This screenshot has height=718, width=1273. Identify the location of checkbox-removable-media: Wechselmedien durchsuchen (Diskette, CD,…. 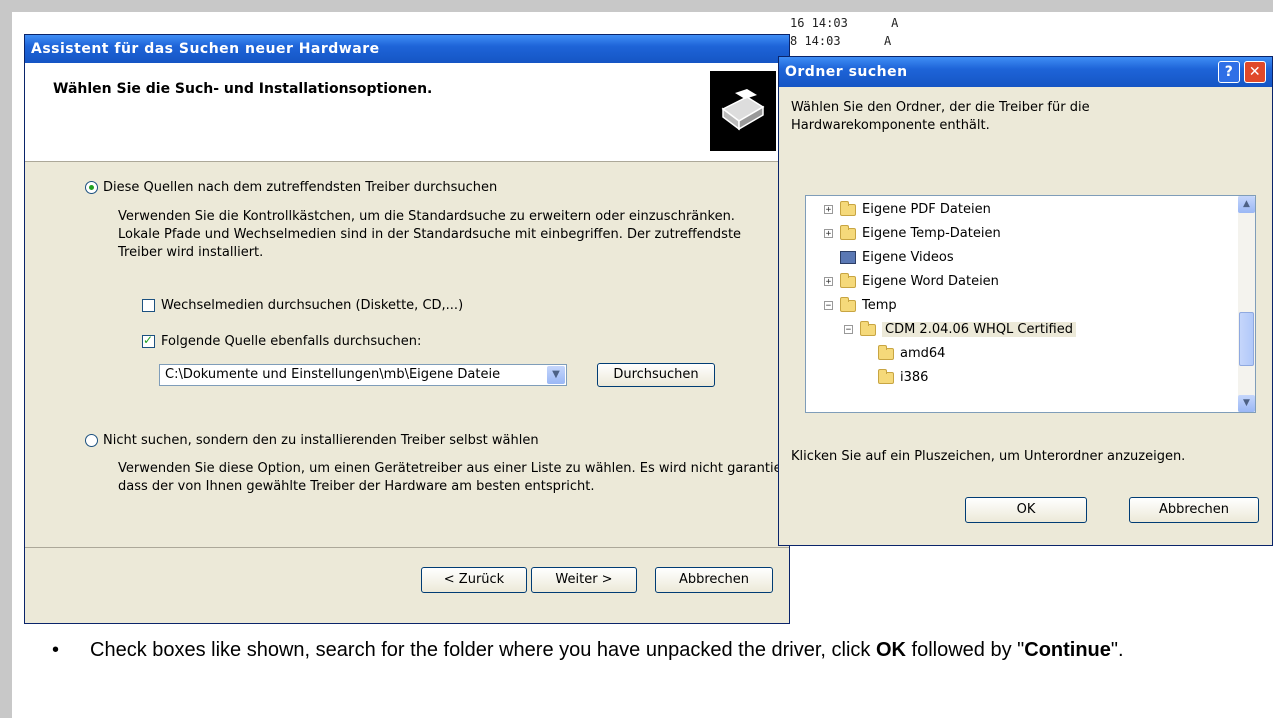
(302, 305).